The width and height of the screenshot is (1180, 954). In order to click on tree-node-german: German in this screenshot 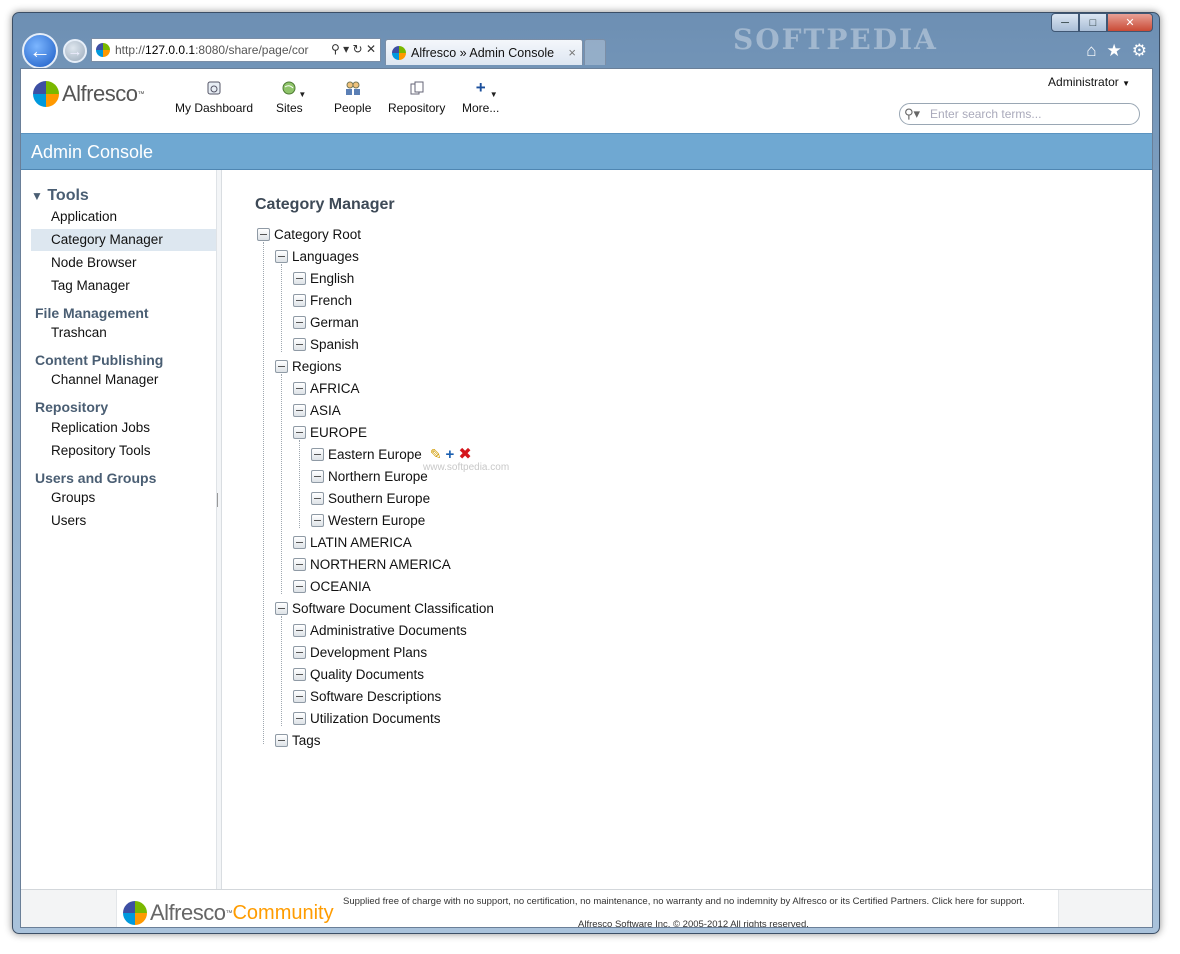, I will do `click(326, 322)`.